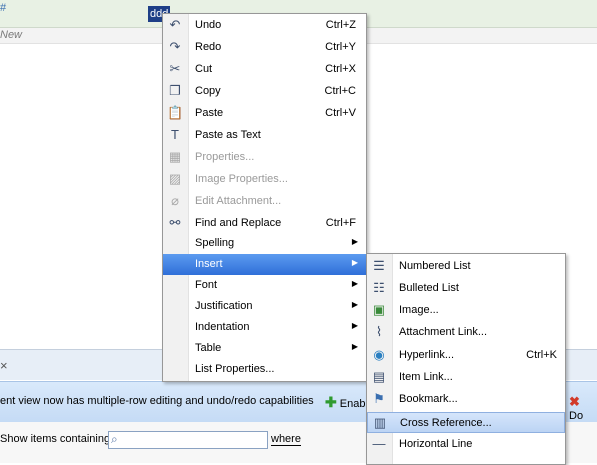  Describe the element at coordinates (175, 134) in the screenshot. I see `paste-text-icon: T` at that location.